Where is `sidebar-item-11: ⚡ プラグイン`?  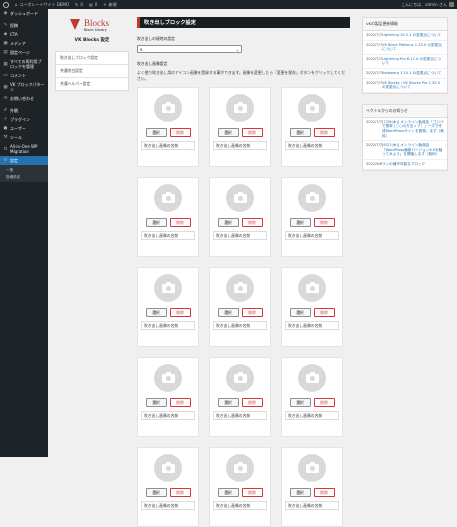 sidebar-item-11: ⚡ プラグイン is located at coordinates (24, 119).